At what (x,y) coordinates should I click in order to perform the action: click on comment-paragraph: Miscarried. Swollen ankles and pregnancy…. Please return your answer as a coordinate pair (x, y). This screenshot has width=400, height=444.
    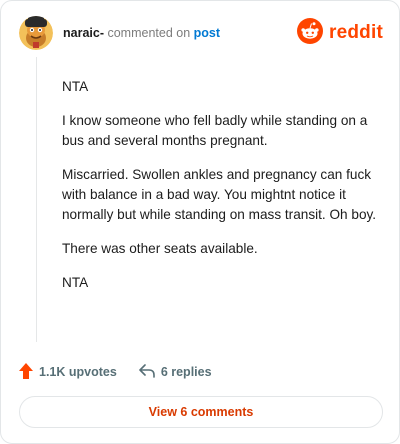
    Looking at the image, I should click on (219, 194).